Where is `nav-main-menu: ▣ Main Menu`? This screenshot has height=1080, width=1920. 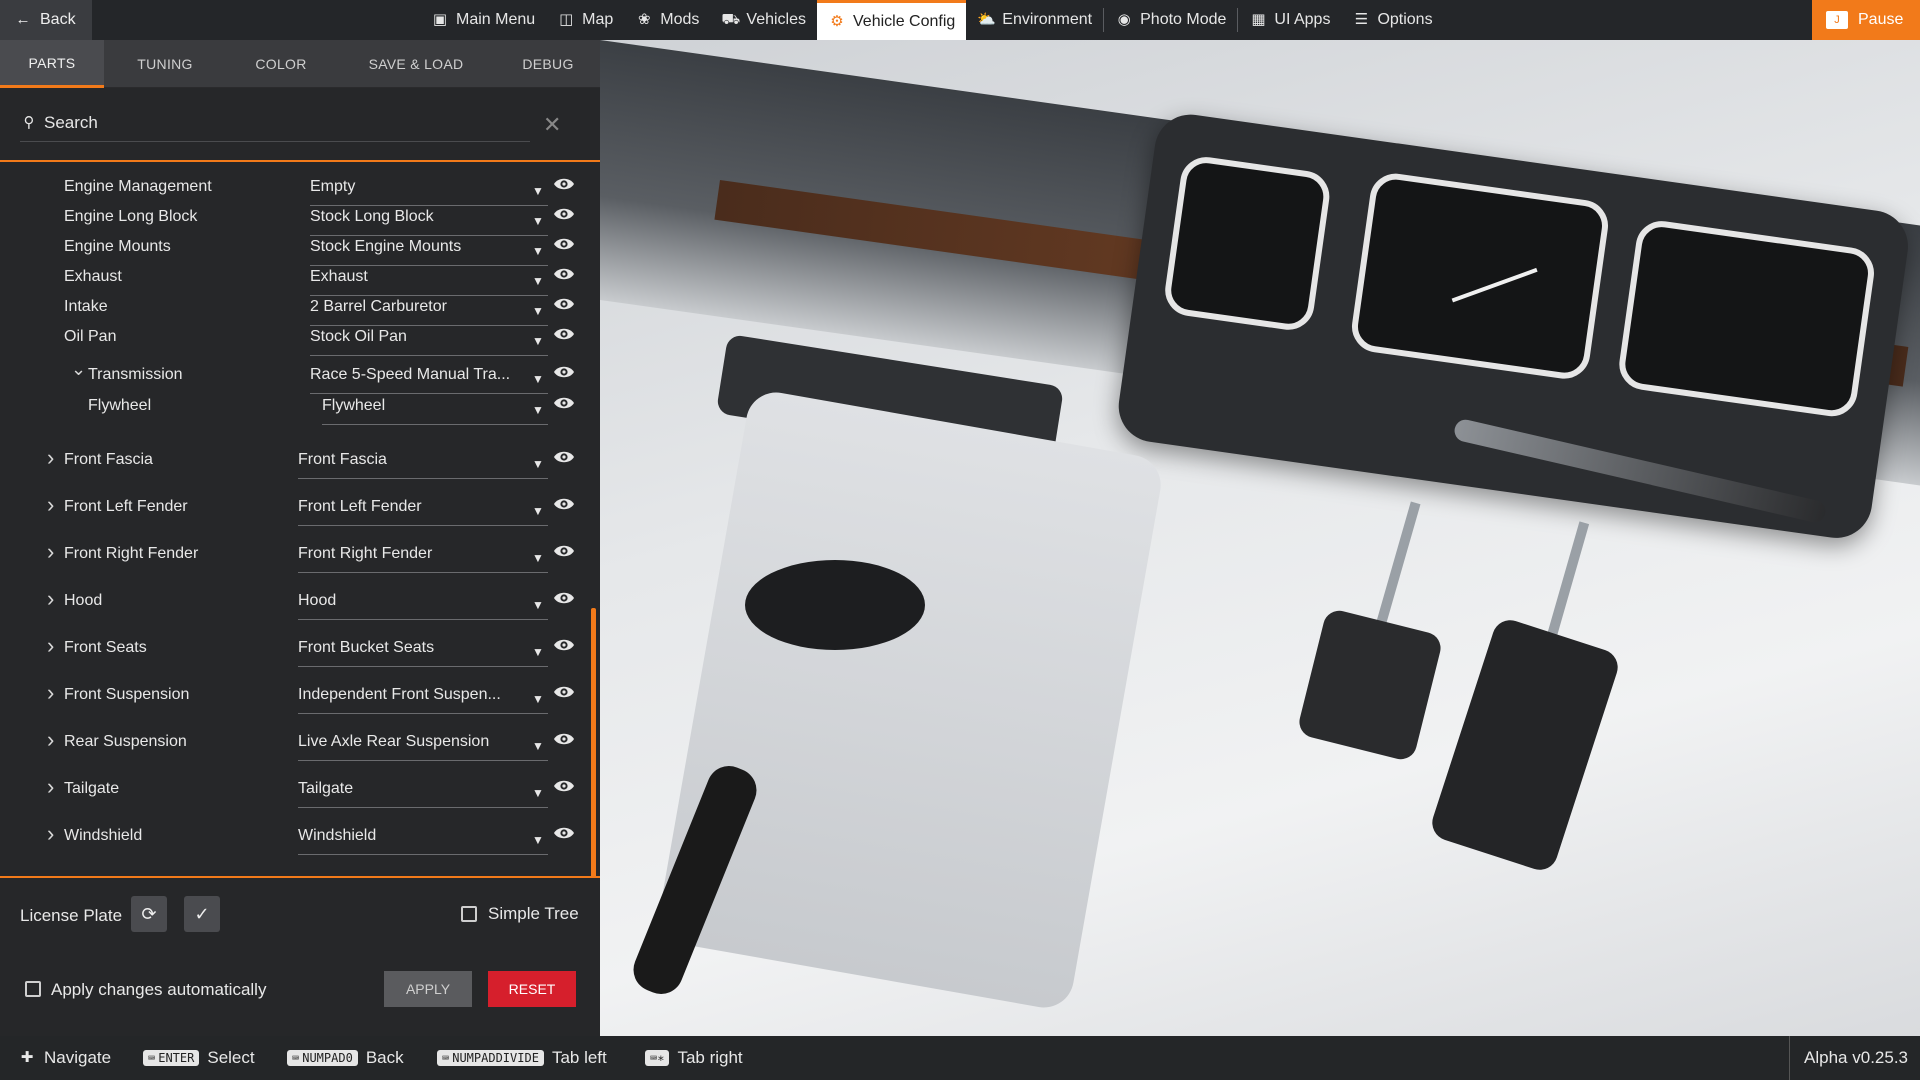 nav-main-menu: ▣ Main Menu is located at coordinates (483, 20).